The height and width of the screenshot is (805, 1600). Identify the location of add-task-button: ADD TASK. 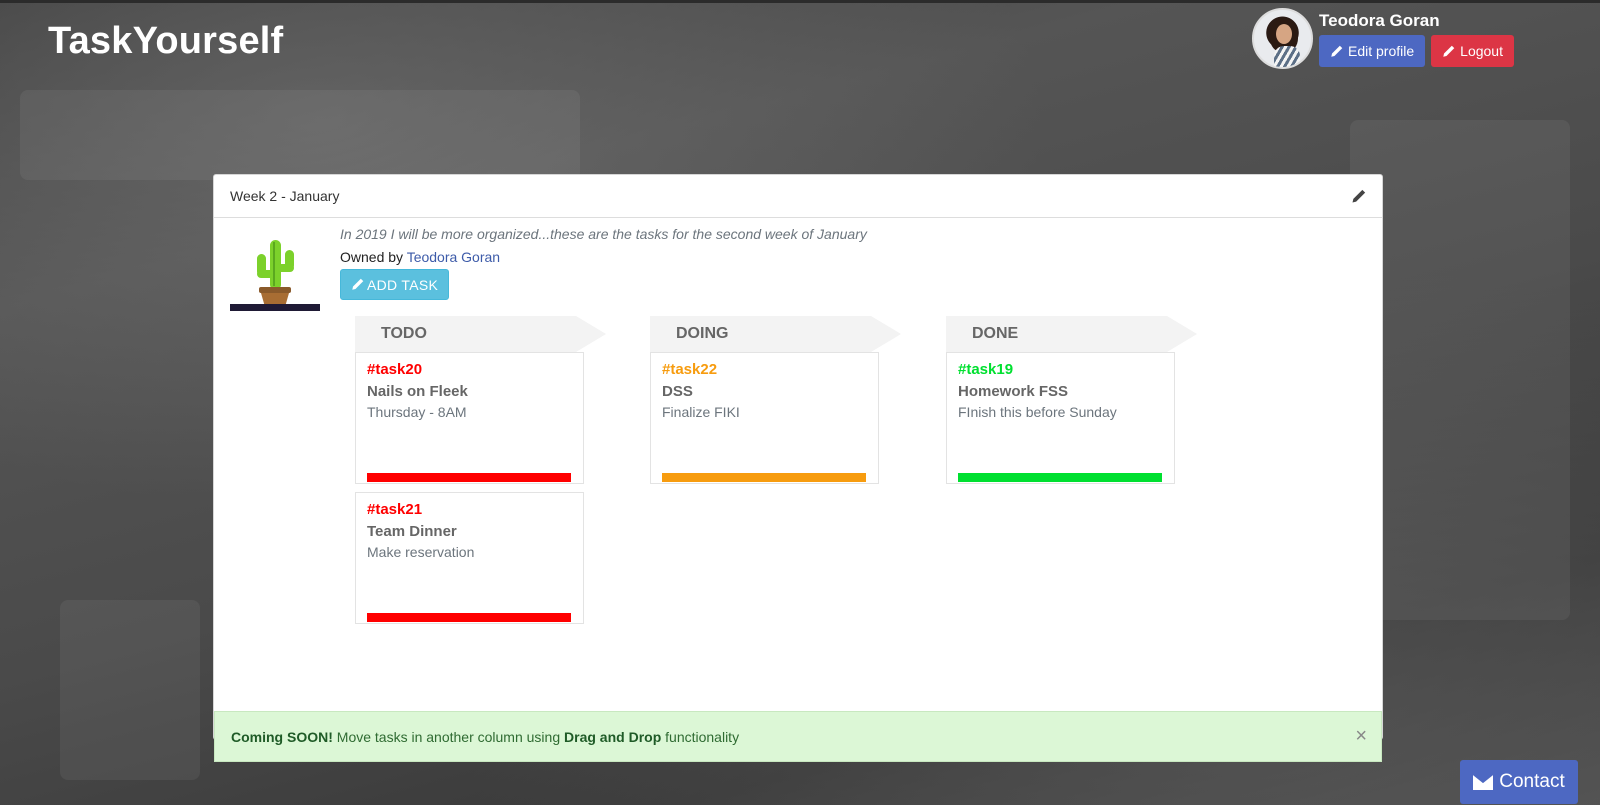
(395, 284).